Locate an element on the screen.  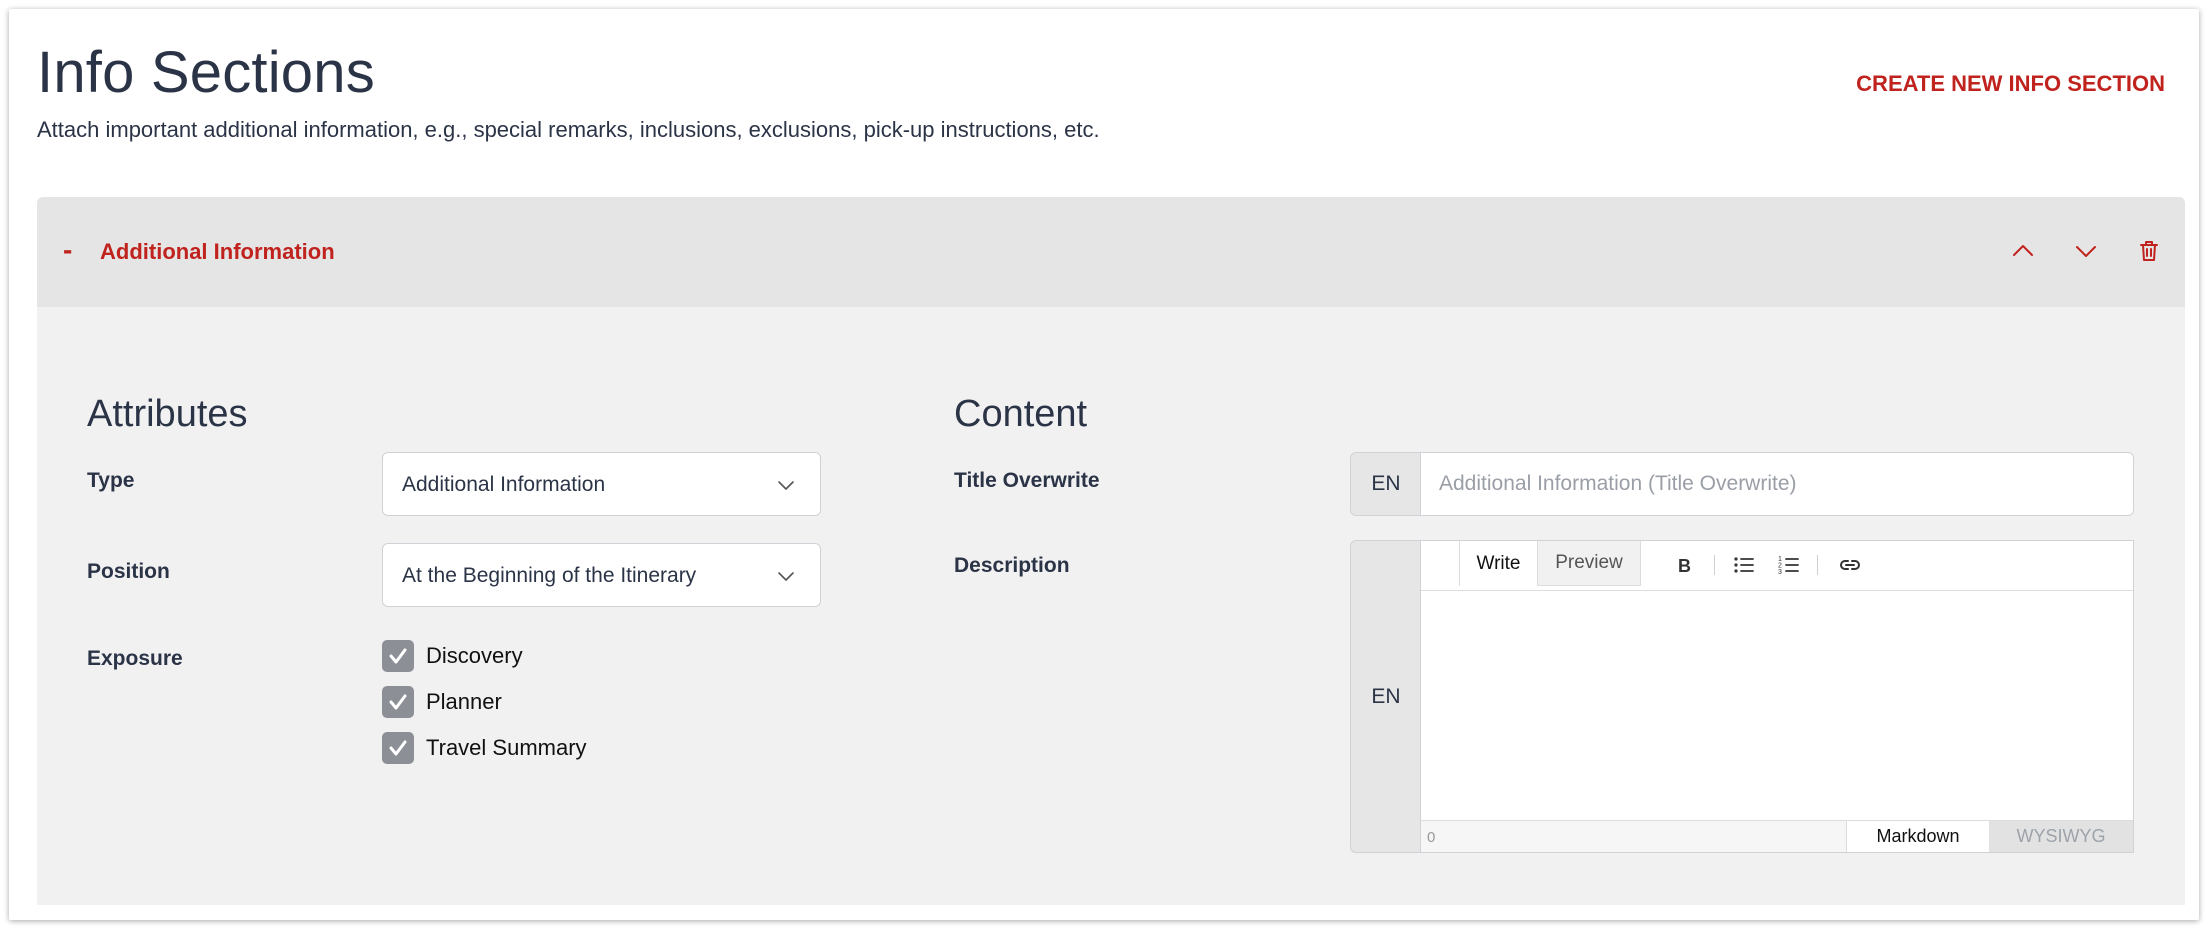
position-label: Position is located at coordinates (128, 571).